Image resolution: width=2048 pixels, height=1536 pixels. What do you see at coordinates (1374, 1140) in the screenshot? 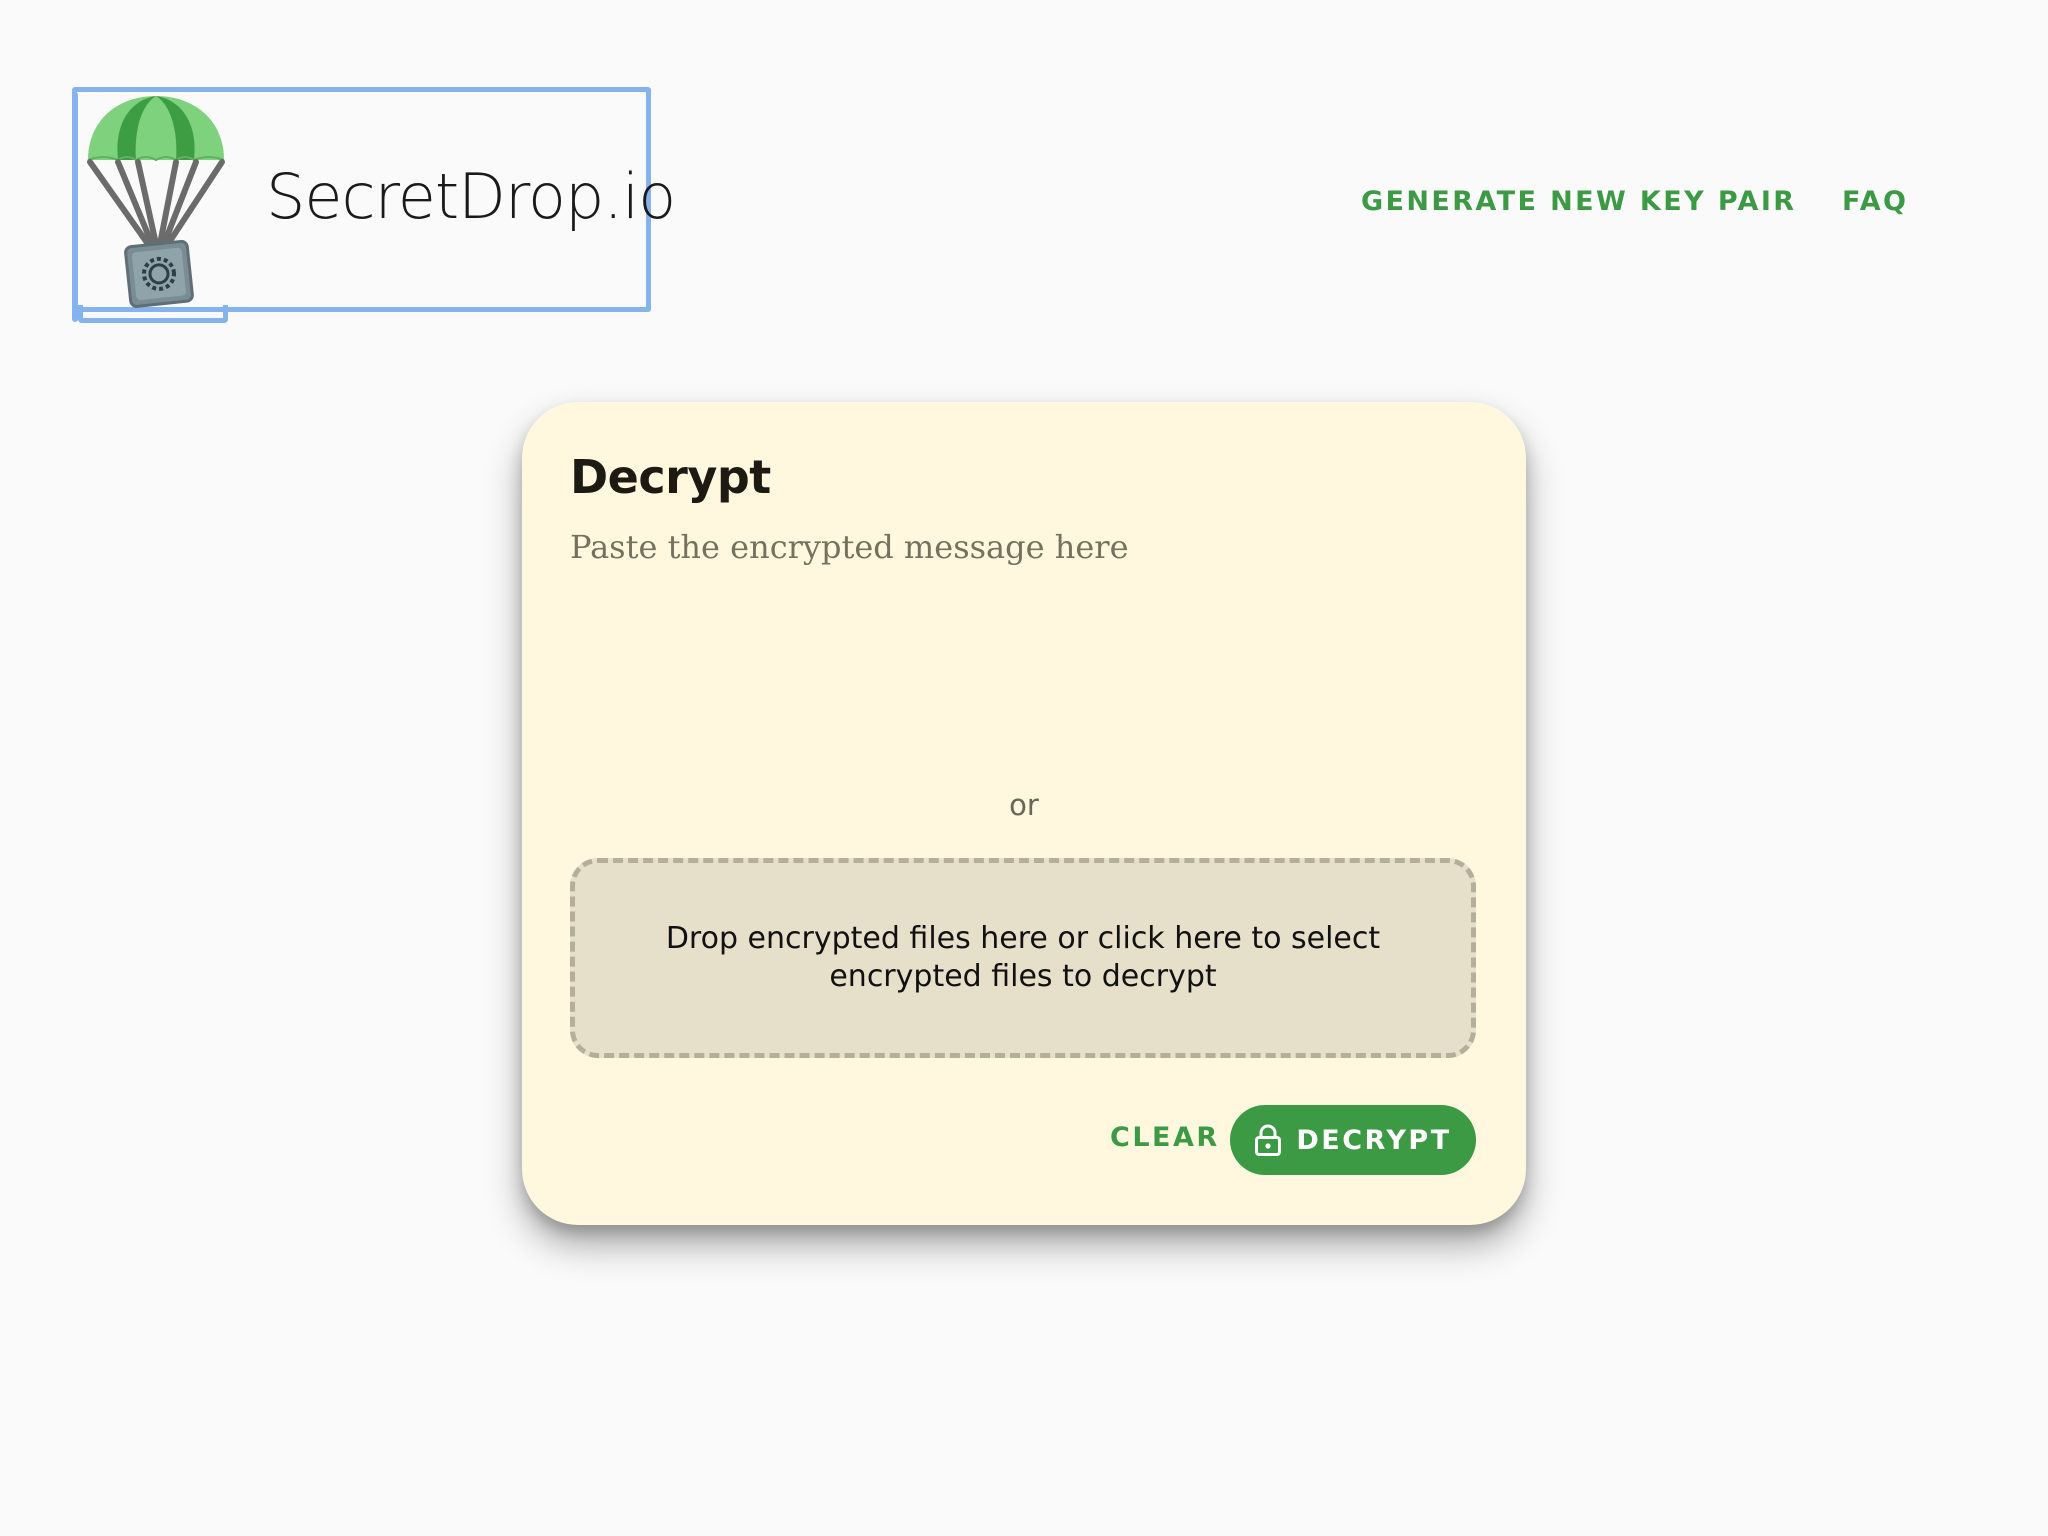
I see `decrypt-button-label: DECRYPT` at bounding box center [1374, 1140].